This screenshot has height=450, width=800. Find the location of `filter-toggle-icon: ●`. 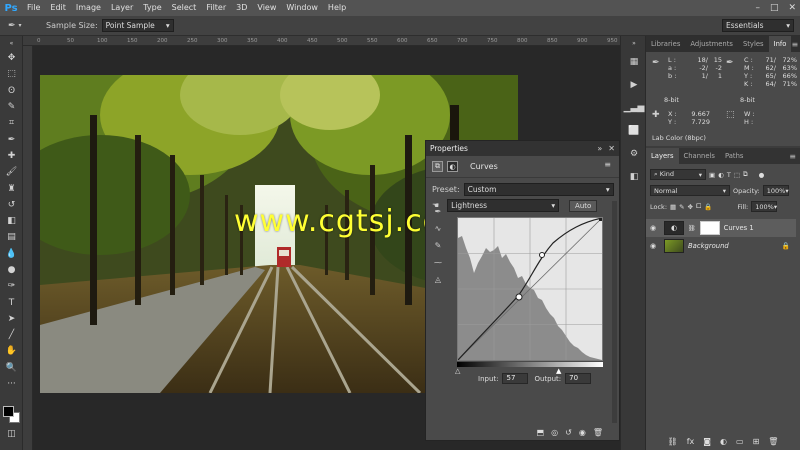

filter-toggle-icon: ● is located at coordinates (762, 175).